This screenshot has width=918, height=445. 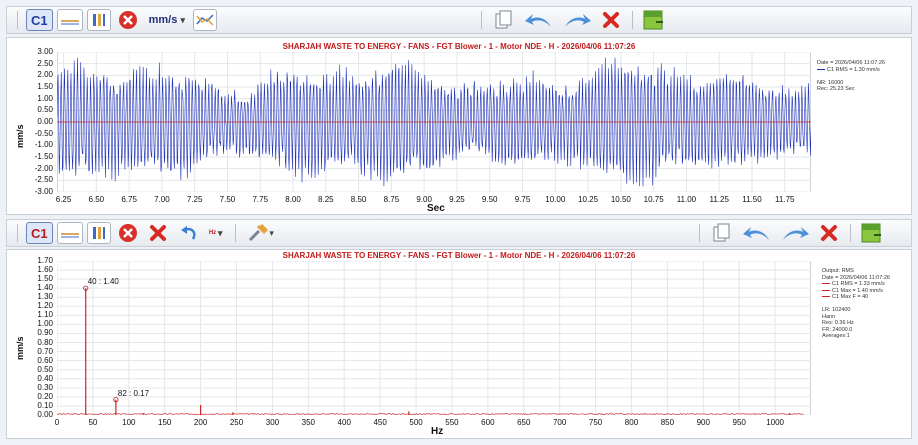 I want to click on legend-entry: C1 RMS = 1.30 mm/s, so click(x=851, y=70).